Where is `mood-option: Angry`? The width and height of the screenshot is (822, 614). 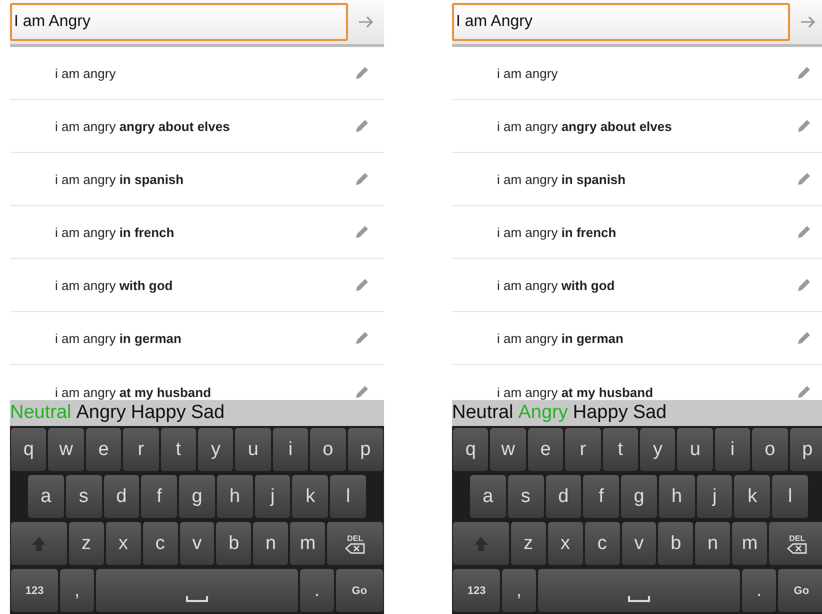
mood-option: Angry is located at coordinates (103, 413).